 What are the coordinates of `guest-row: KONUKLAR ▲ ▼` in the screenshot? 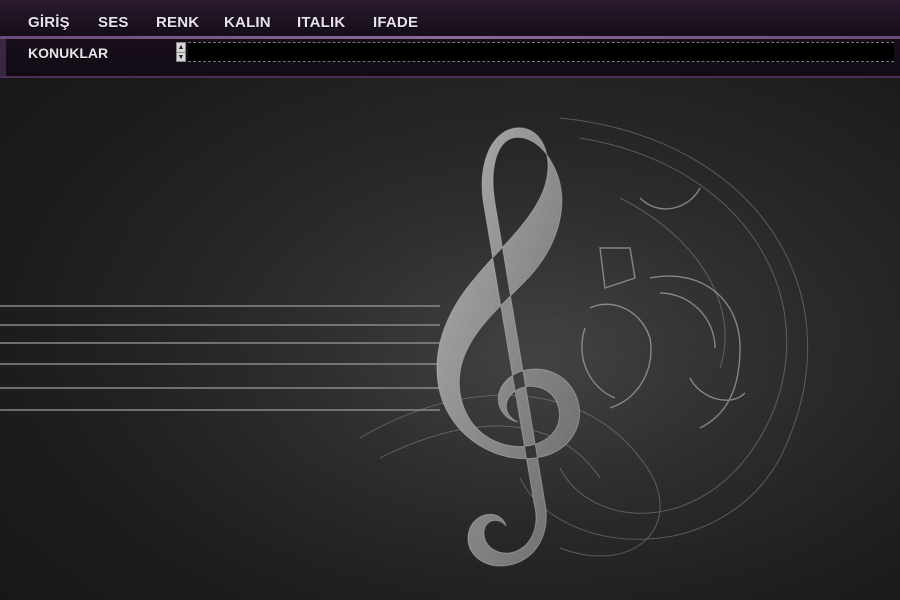 It's located at (450, 53).